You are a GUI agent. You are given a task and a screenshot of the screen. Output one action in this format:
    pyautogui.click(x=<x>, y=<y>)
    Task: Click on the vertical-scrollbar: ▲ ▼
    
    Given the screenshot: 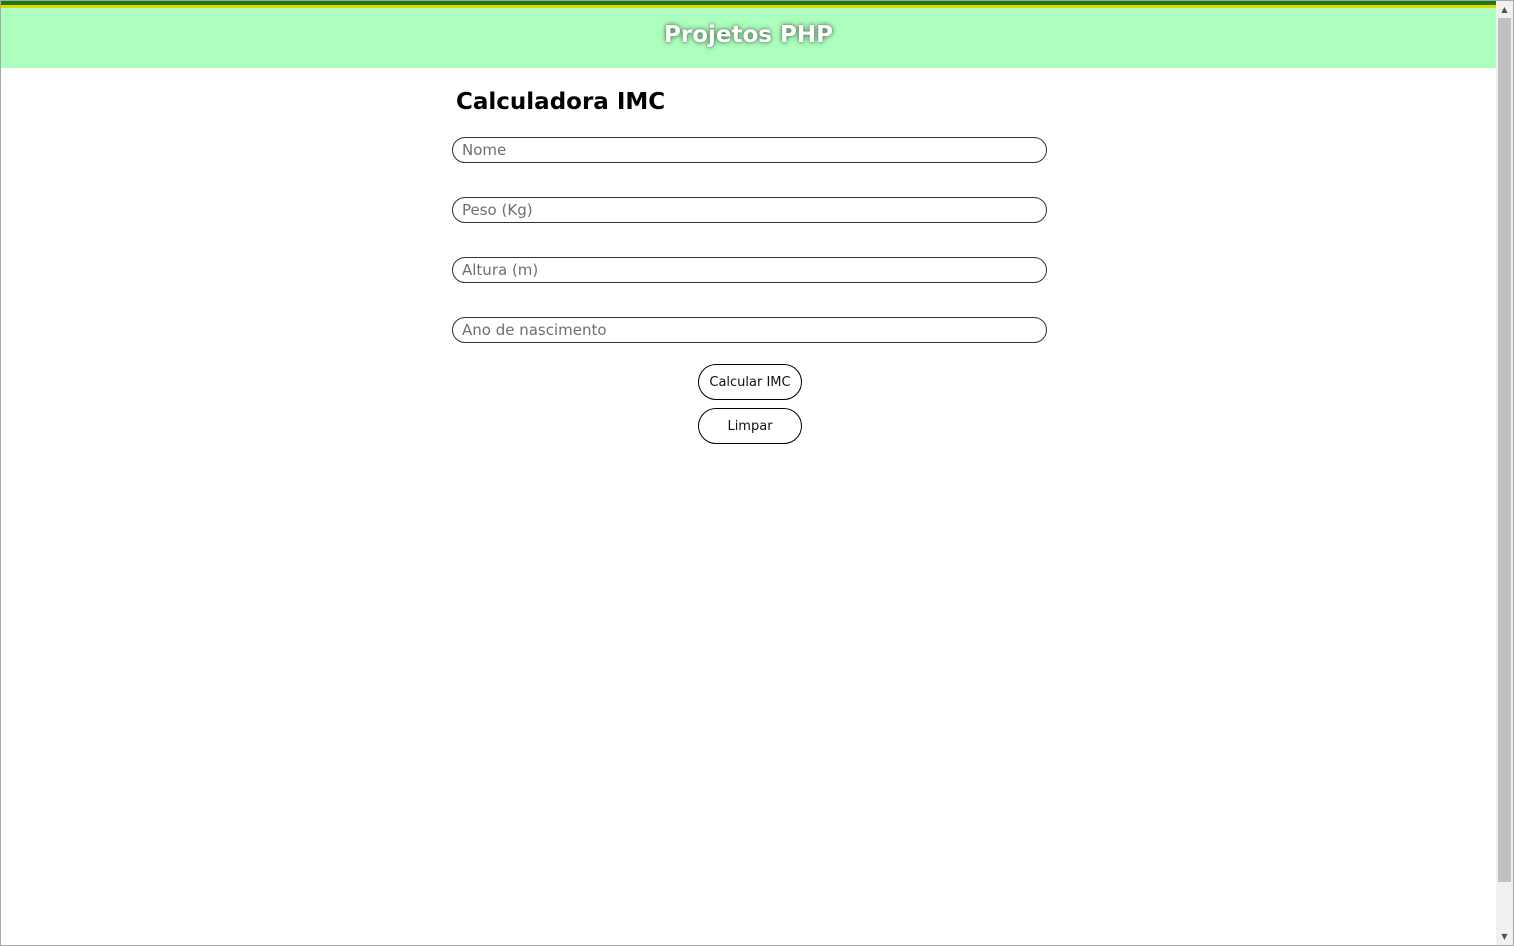 What is the action you would take?
    pyautogui.click(x=1504, y=473)
    